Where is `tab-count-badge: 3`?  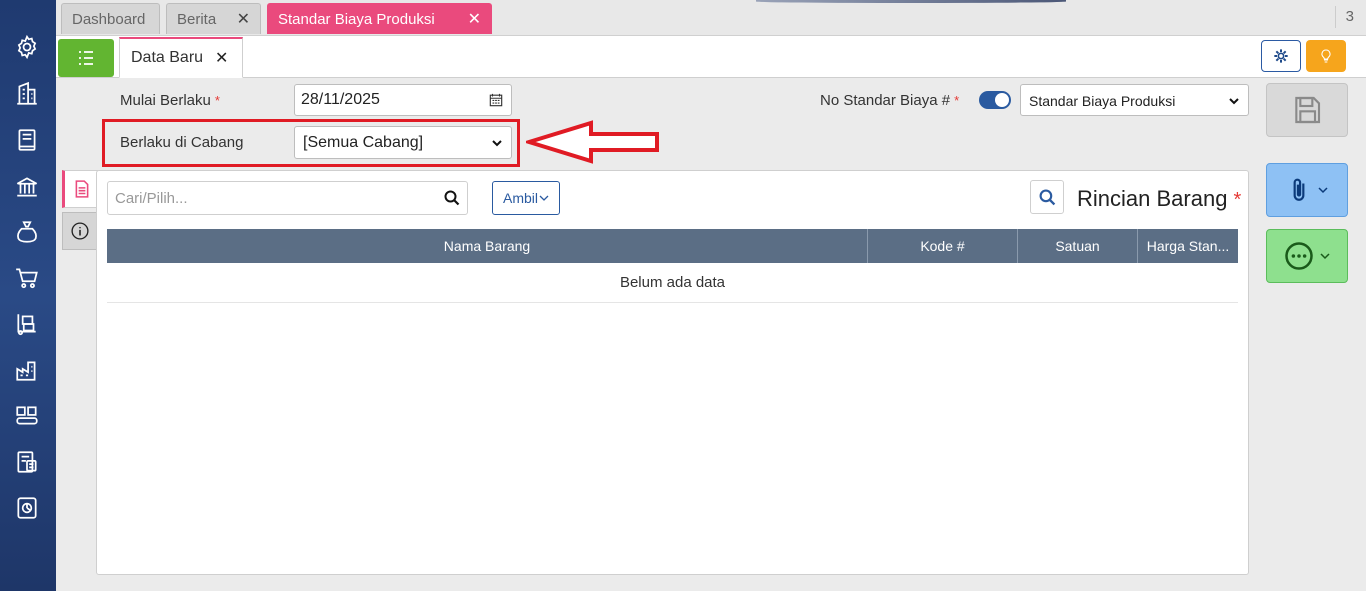
tab-count-badge: 3 is located at coordinates (1350, 16).